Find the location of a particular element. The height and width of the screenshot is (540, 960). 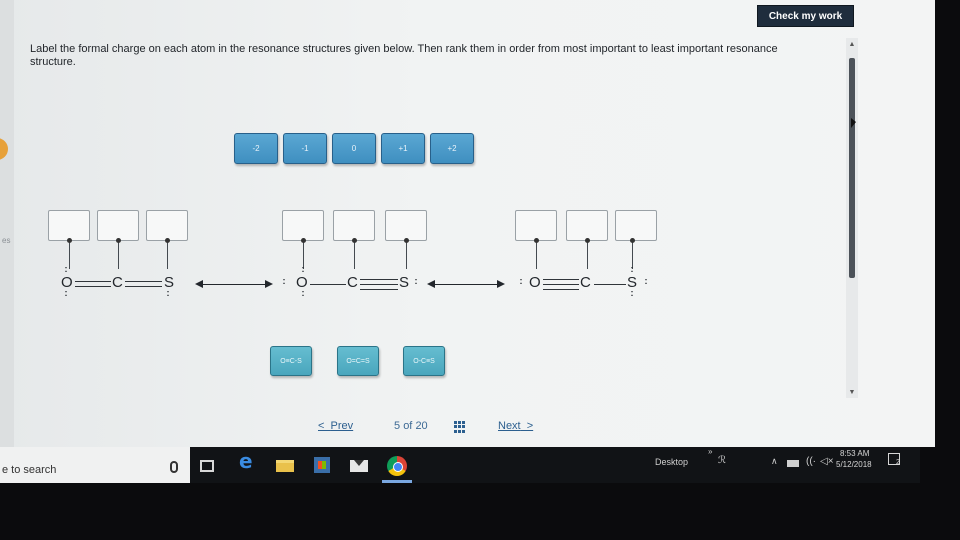

next-button: Next > is located at coordinates (515, 426).